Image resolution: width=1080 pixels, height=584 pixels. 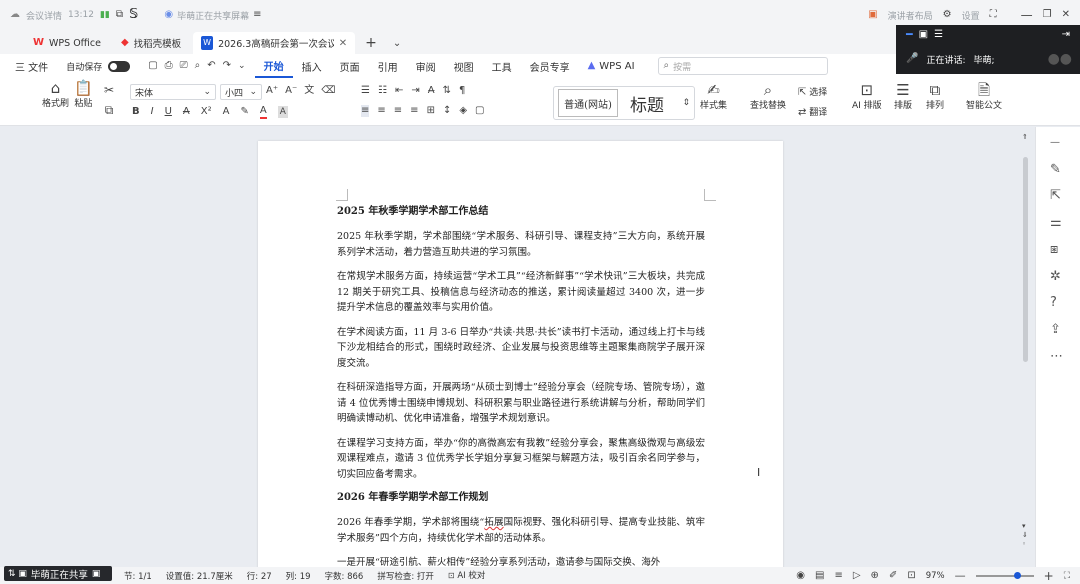 I want to click on superscript-icon: X², so click(x=206, y=112).